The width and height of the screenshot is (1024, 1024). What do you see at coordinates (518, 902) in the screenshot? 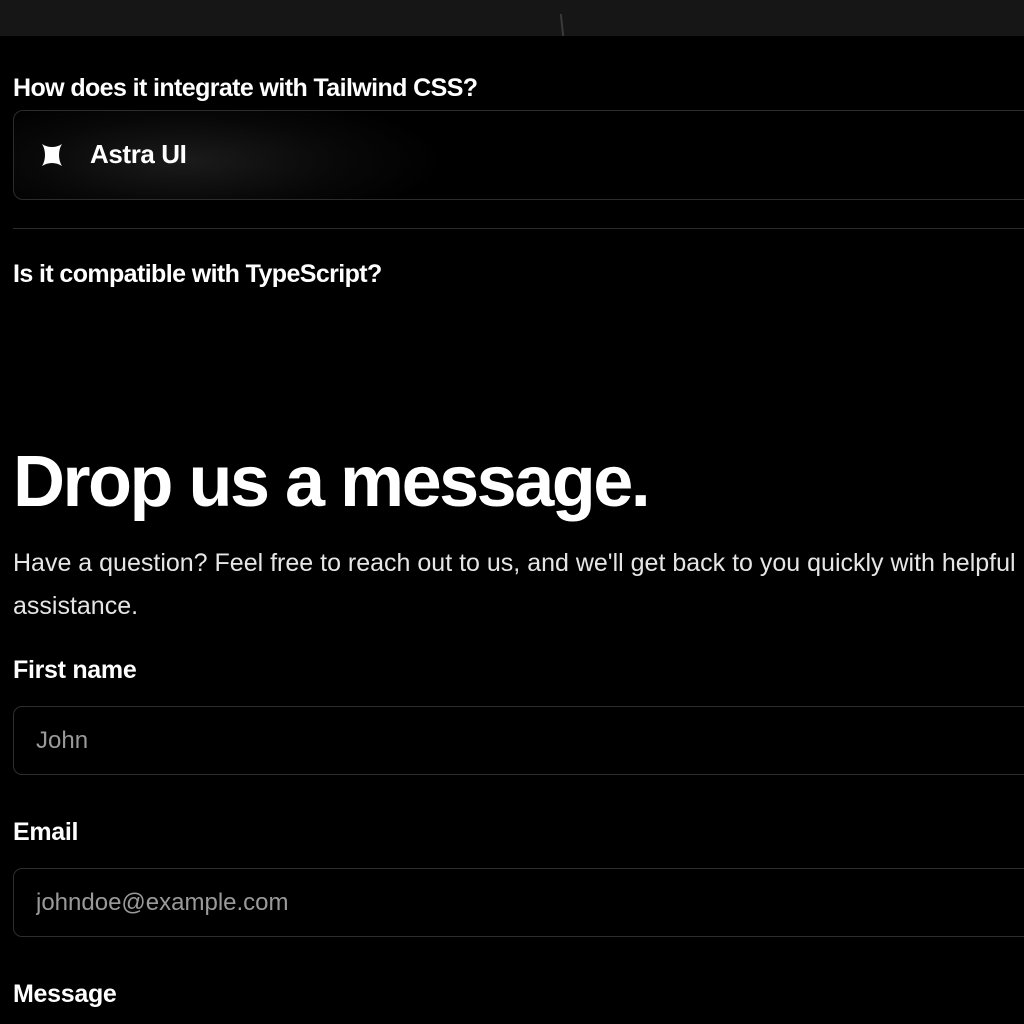
I see `email-input` at bounding box center [518, 902].